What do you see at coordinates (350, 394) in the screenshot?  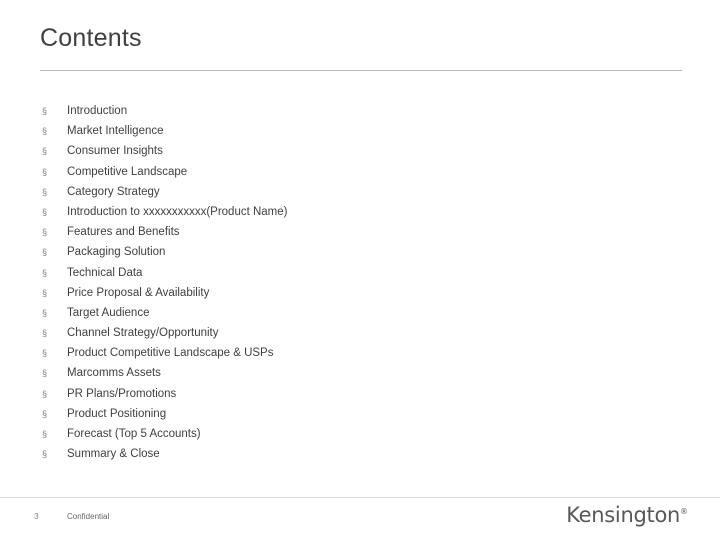 I see `list-item: § PR Plans/Promotions` at bounding box center [350, 394].